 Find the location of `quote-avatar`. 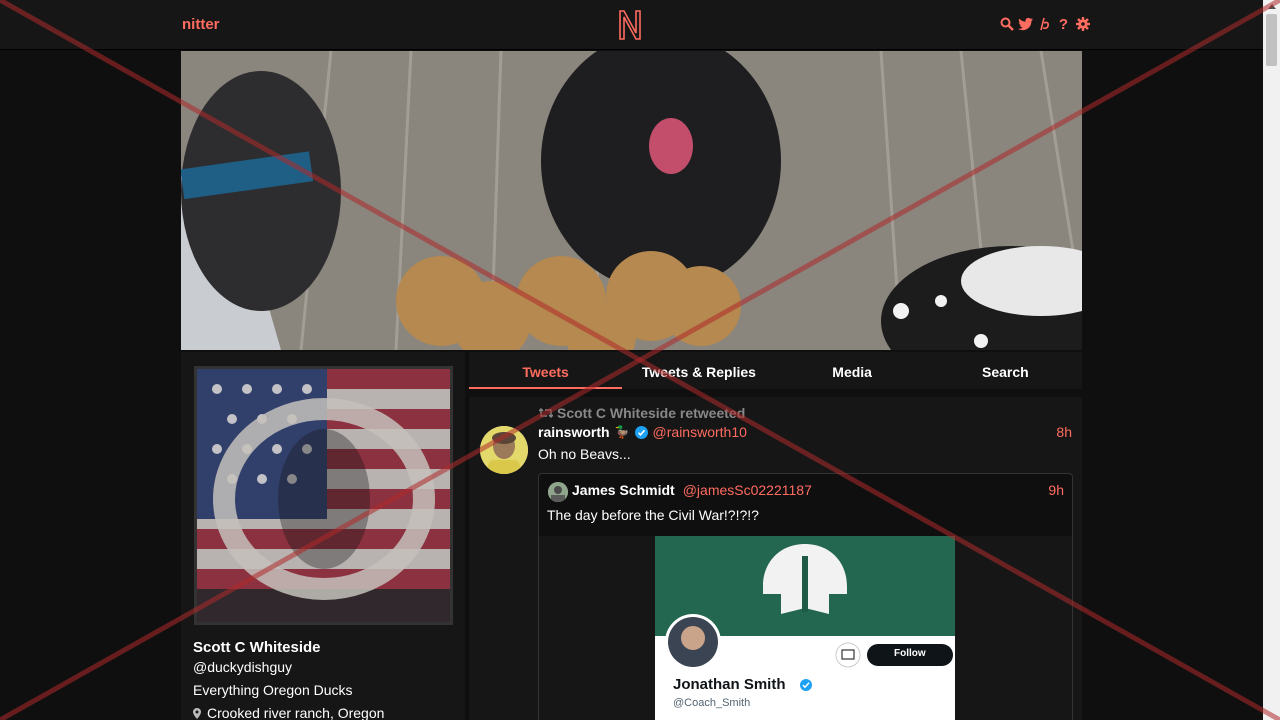

quote-avatar is located at coordinates (558, 492).